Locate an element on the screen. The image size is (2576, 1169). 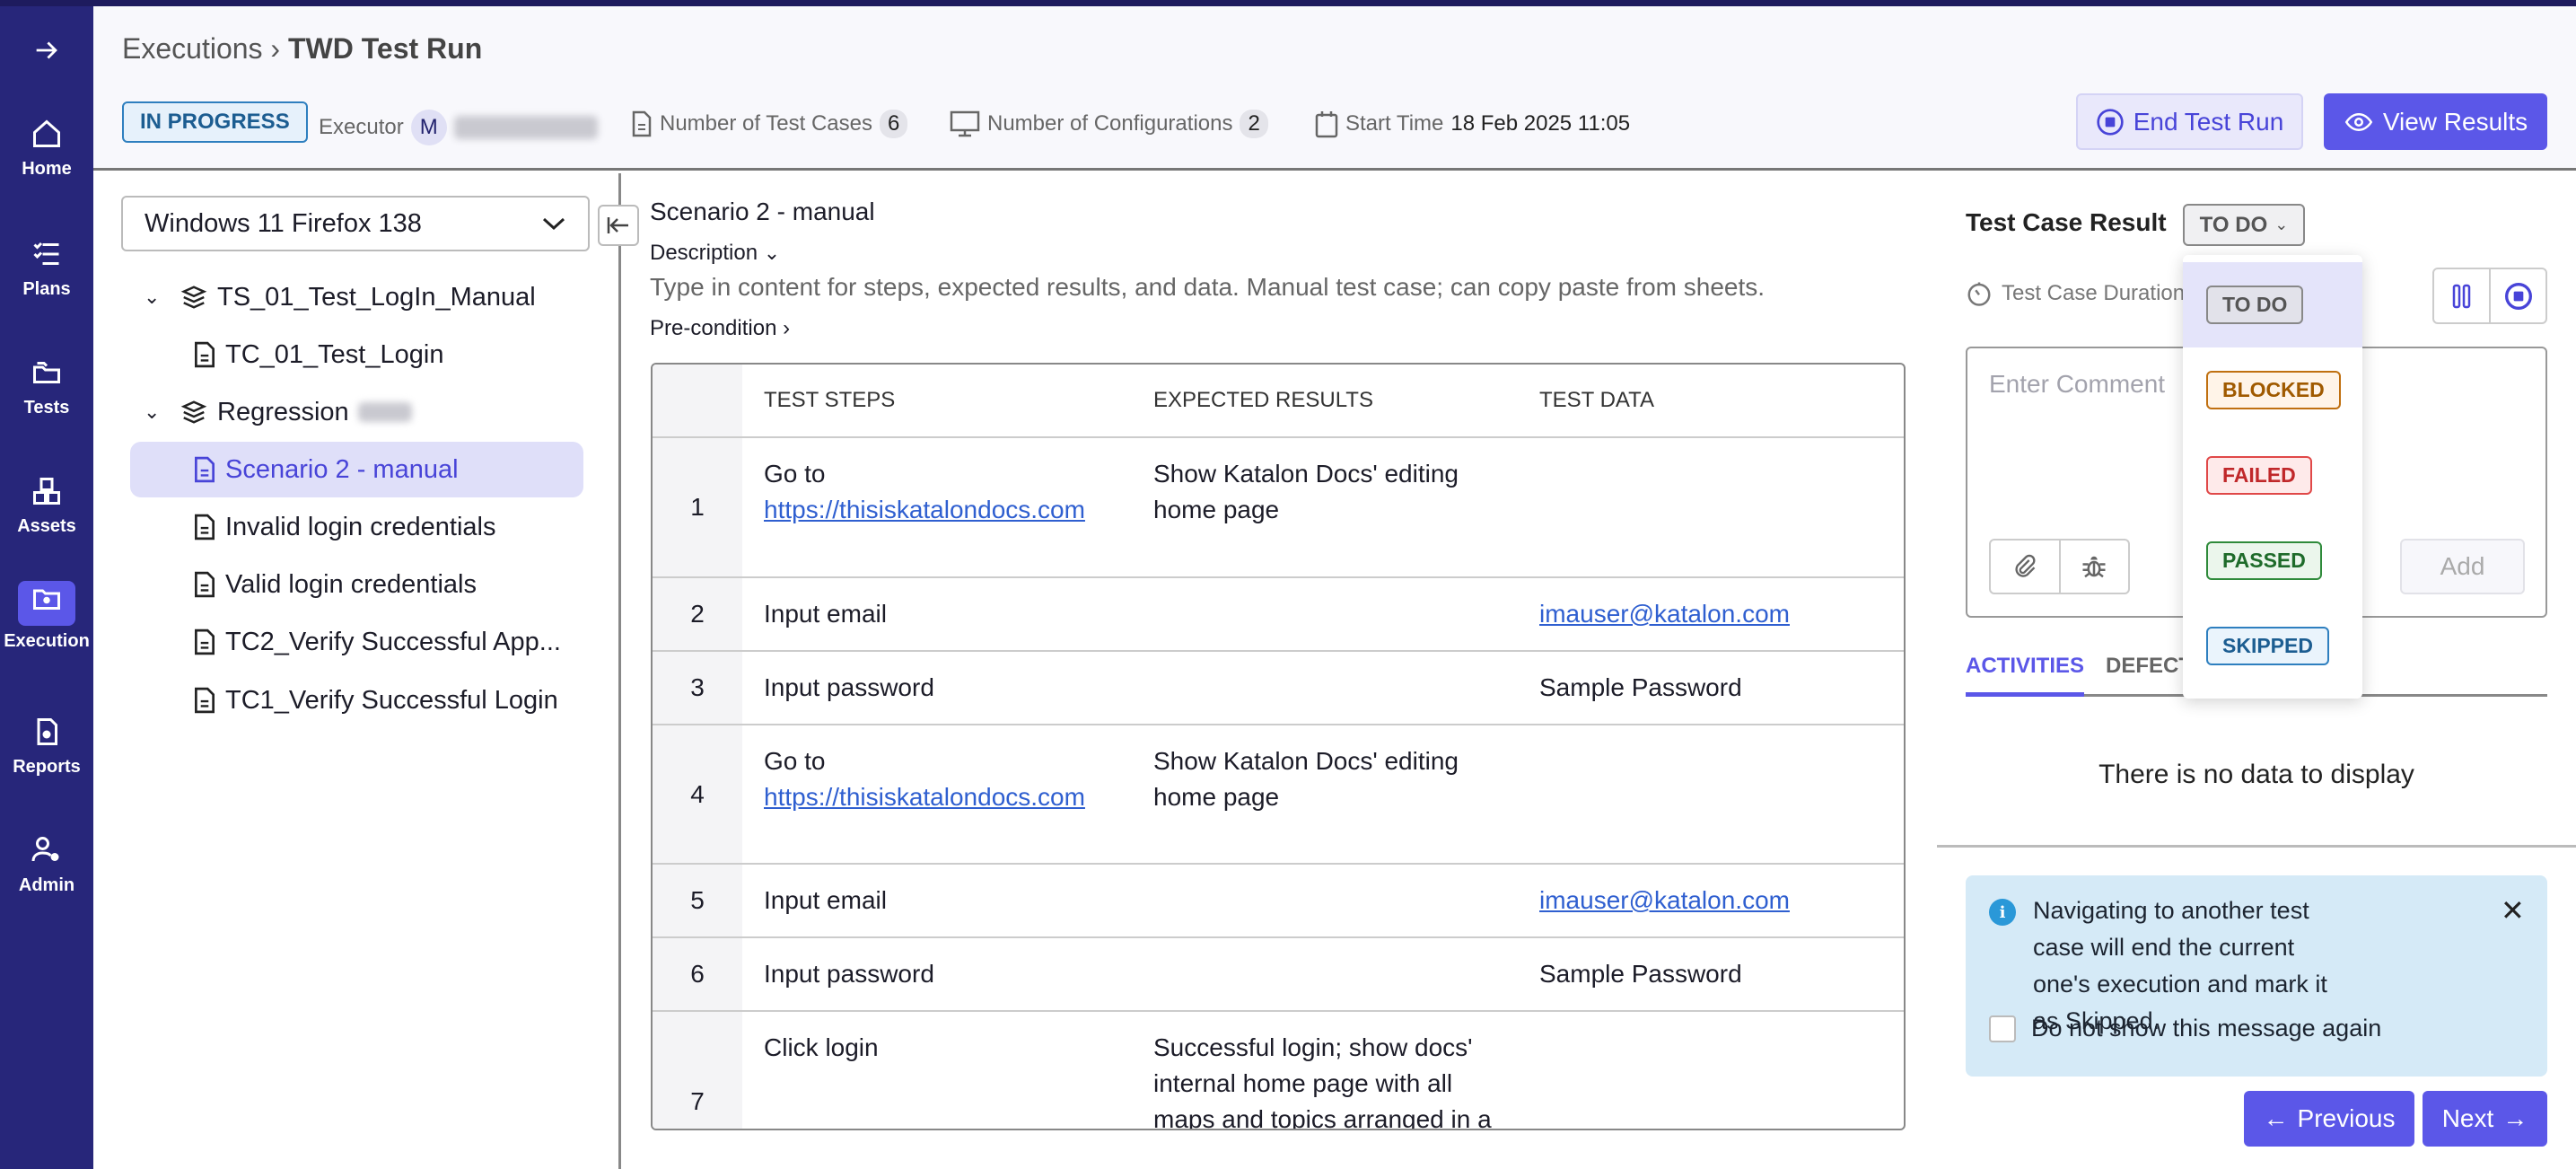
sidebar-item-label: Reports is located at coordinates (47, 767).